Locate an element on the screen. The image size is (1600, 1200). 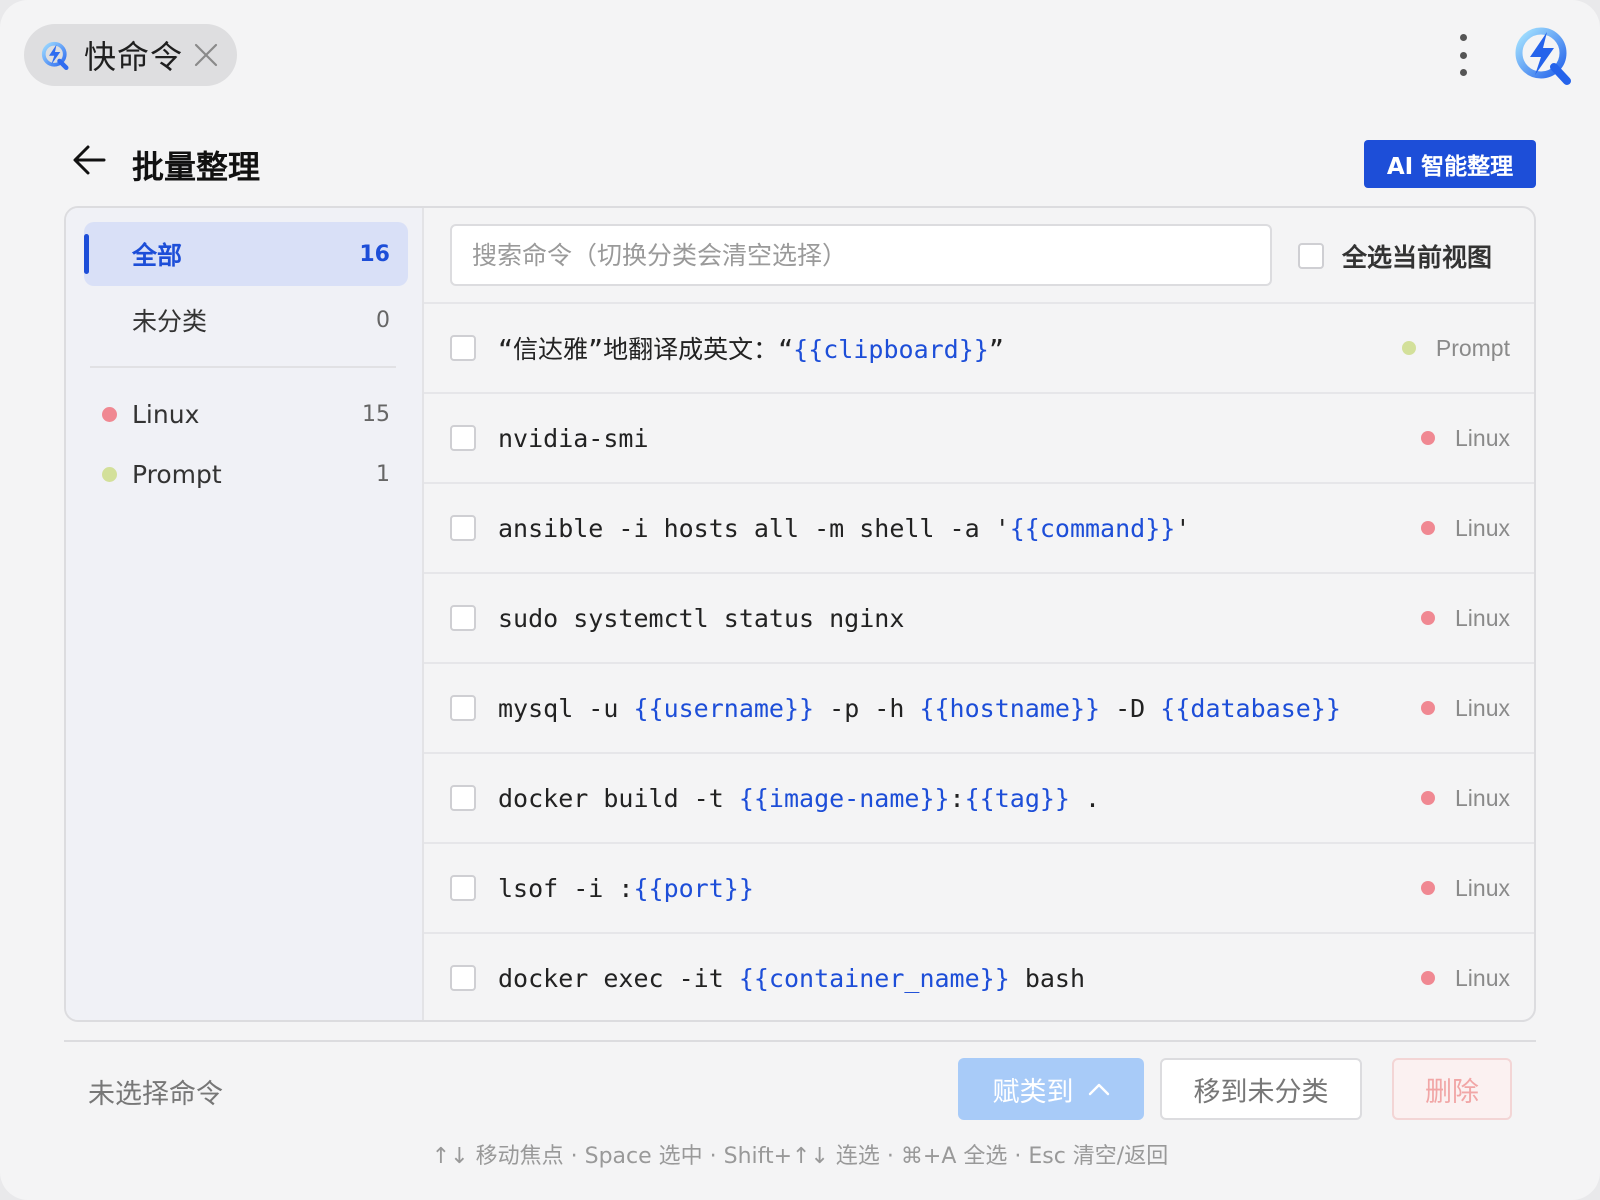
app-tab: 快命令 is located at coordinates (130, 55).